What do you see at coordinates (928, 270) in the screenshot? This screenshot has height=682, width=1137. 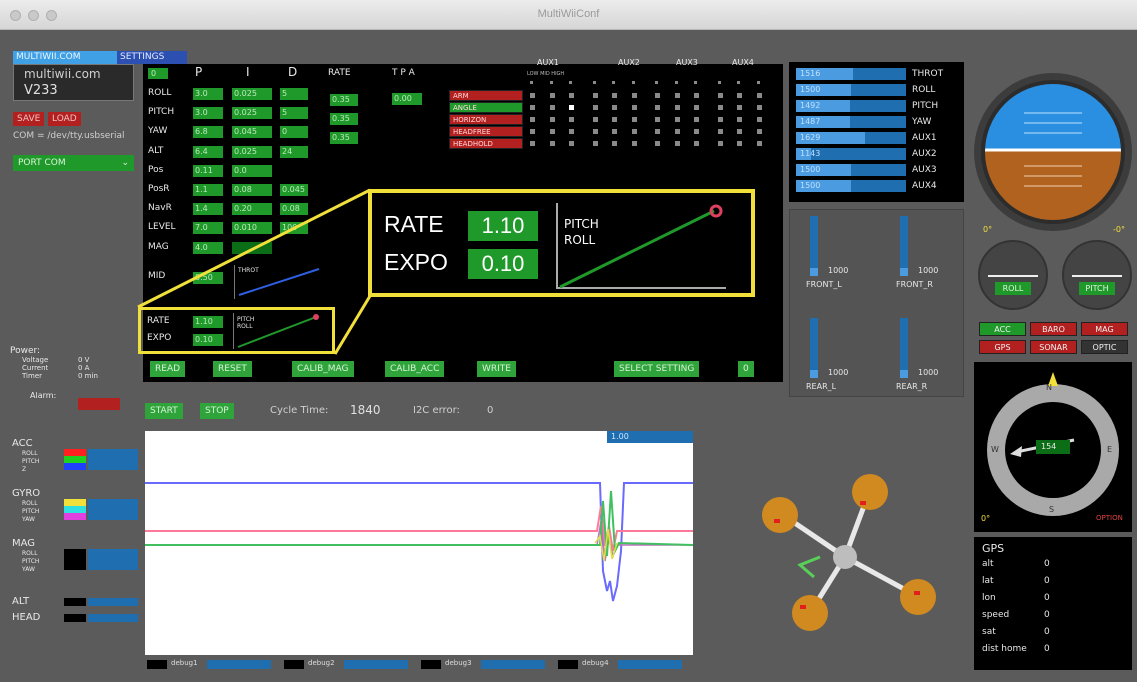 I see `motor-value: 1000` at bounding box center [928, 270].